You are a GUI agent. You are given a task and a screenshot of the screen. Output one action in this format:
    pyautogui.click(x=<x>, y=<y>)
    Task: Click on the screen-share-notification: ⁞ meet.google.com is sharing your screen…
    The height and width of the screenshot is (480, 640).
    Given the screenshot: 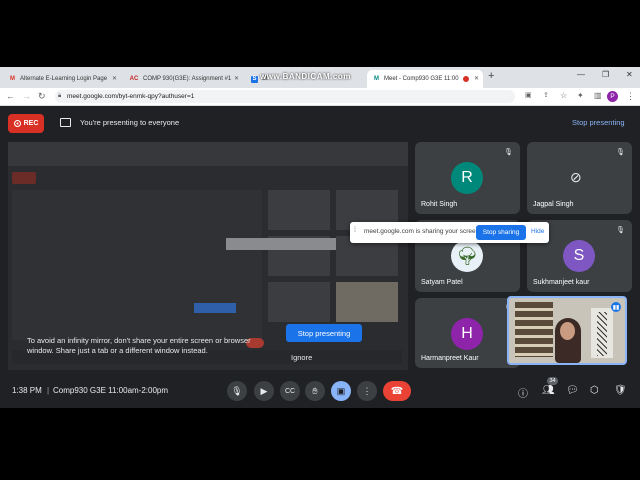 What is the action you would take?
    pyautogui.click(x=449, y=232)
    